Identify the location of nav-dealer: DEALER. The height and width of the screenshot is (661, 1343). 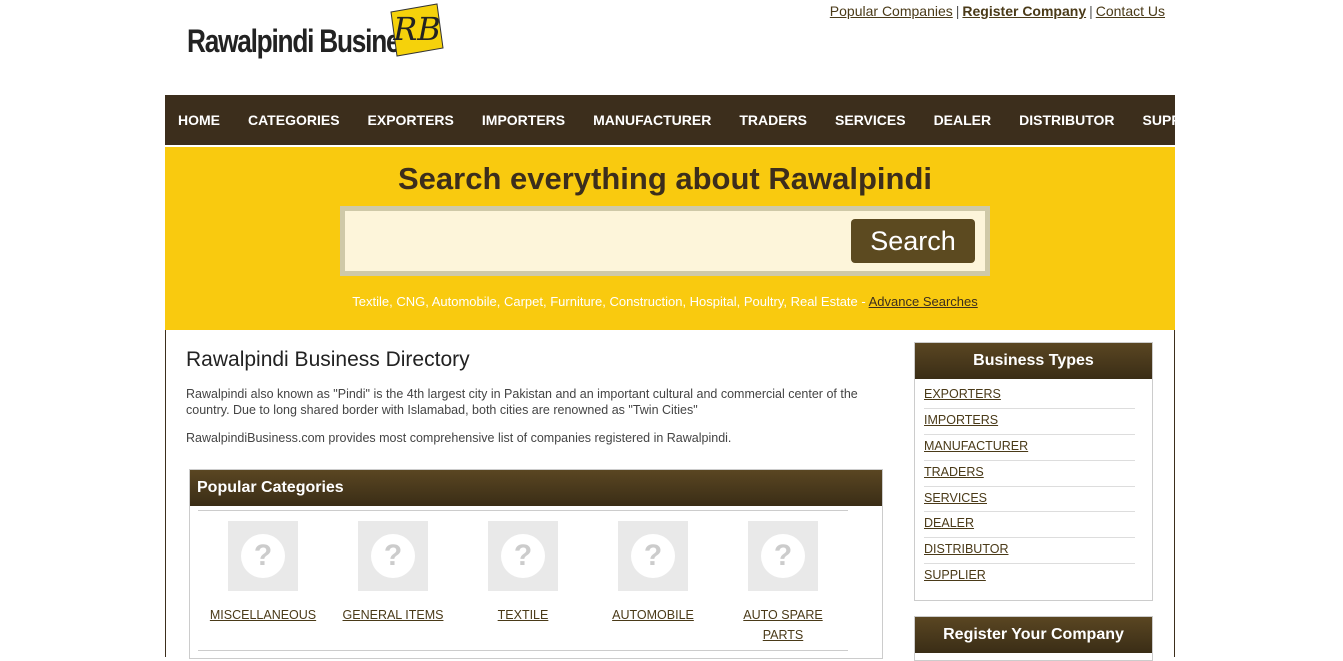
(963, 120).